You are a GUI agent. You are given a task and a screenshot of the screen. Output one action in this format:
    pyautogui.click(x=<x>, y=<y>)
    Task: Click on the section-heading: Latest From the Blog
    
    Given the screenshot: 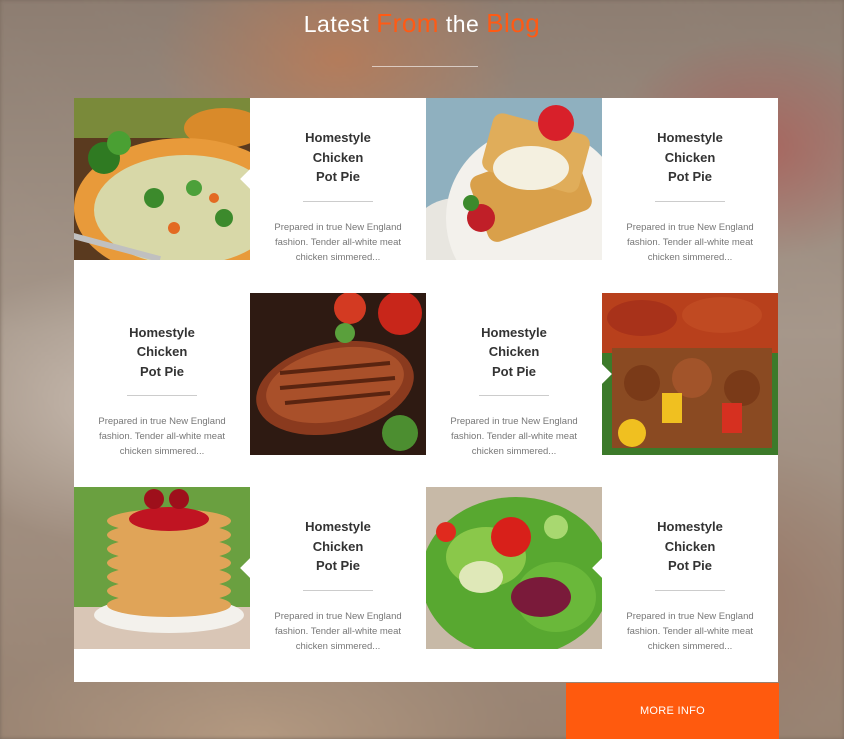 What is the action you would take?
    pyautogui.click(x=422, y=23)
    